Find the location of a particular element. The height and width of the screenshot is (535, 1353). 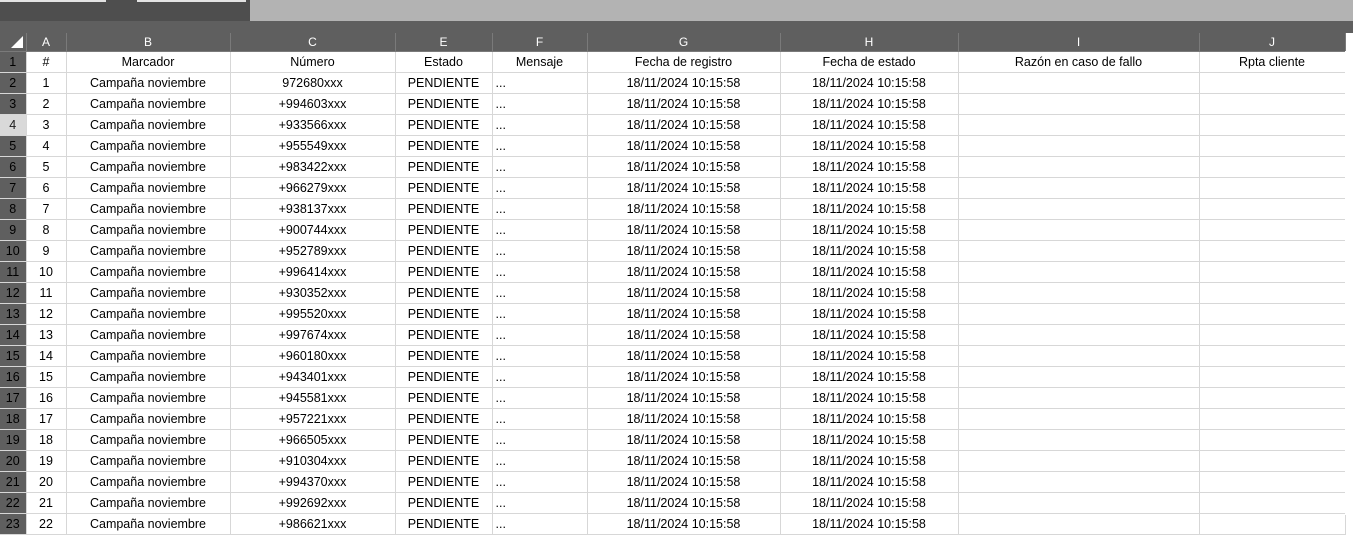

row-header: 14 is located at coordinates (13, 335).